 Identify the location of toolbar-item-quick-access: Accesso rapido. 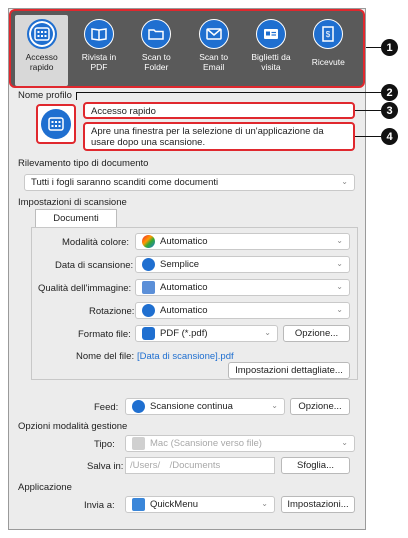
(42, 50).